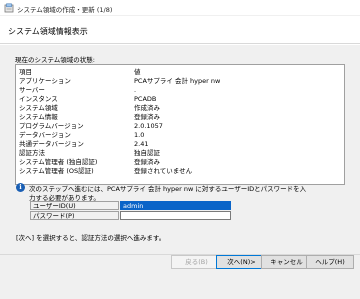 The image size is (360, 299). Describe the element at coordinates (139, 135) in the screenshot. I see `status-value: 1.0` at that location.